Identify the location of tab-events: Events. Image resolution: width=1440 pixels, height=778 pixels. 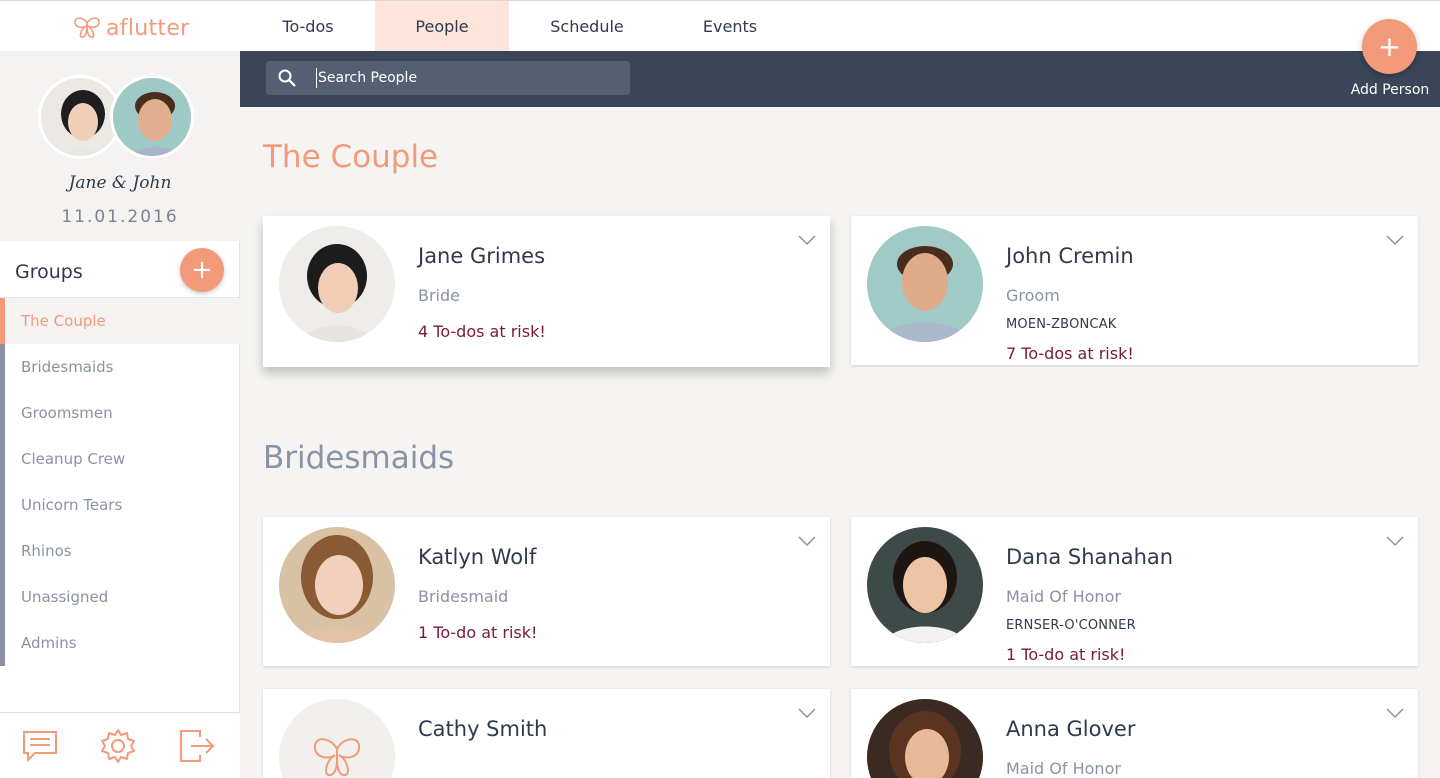
(730, 26).